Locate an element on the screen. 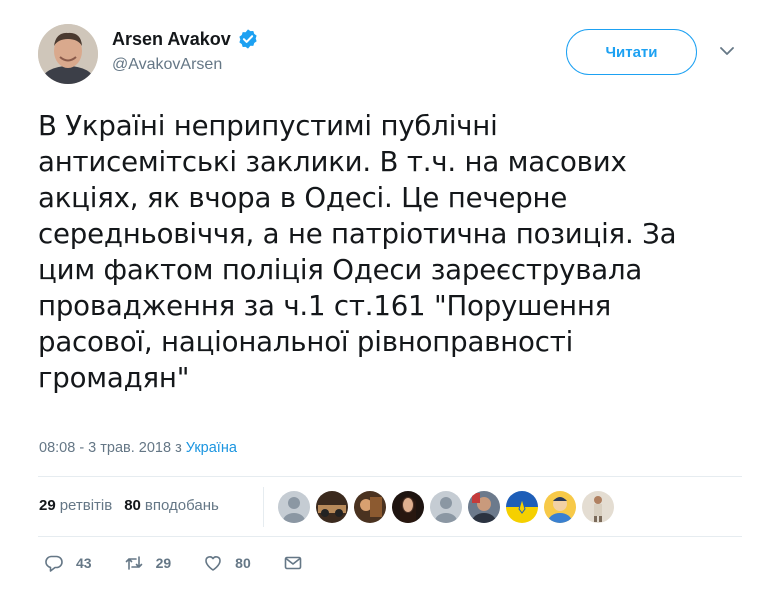 This screenshot has height=594, width=780. verified-badge-icon is located at coordinates (248, 39).